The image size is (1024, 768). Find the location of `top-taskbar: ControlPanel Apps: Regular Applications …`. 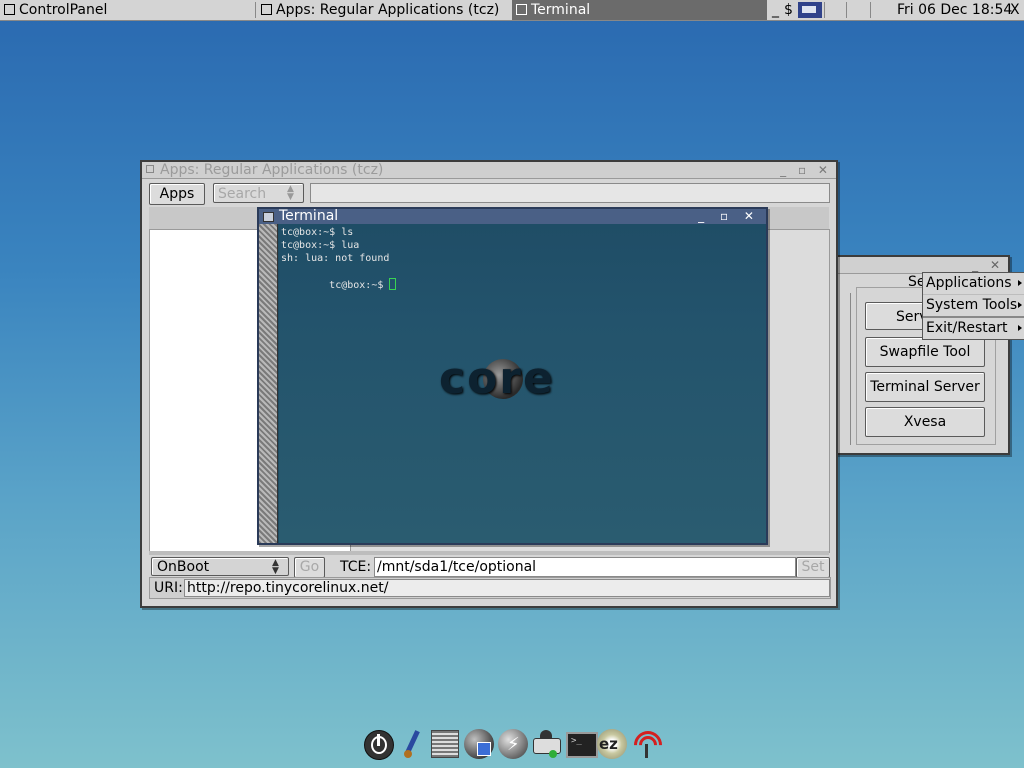

top-taskbar: ControlPanel Apps: Regular Applications … is located at coordinates (512, 10).